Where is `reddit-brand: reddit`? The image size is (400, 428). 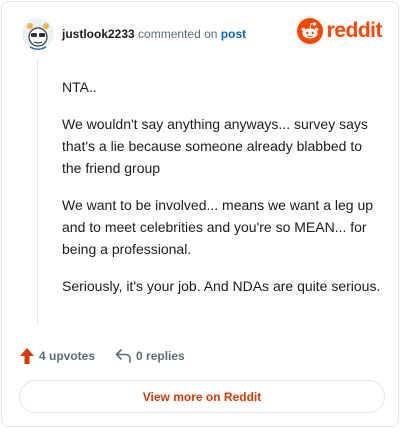 reddit-brand: reddit is located at coordinates (339, 31).